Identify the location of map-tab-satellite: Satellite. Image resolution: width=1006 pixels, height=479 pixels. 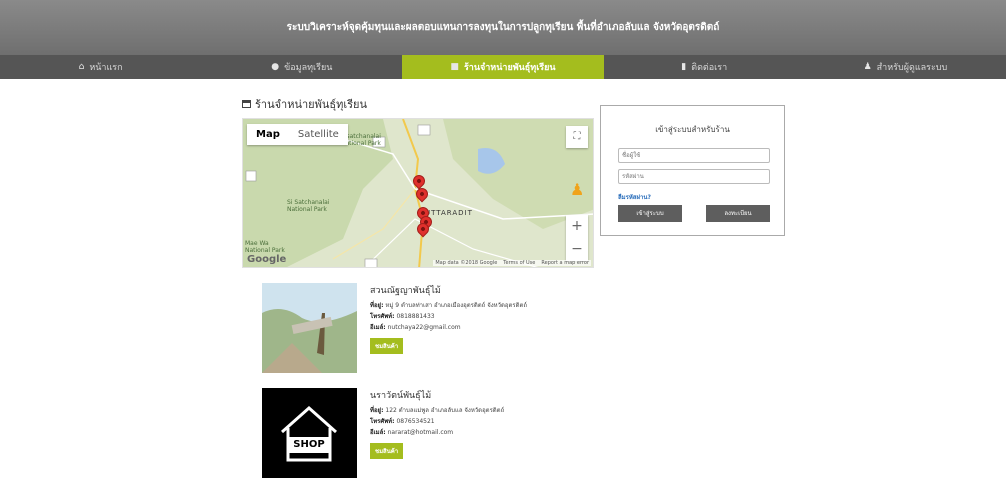
(318, 134).